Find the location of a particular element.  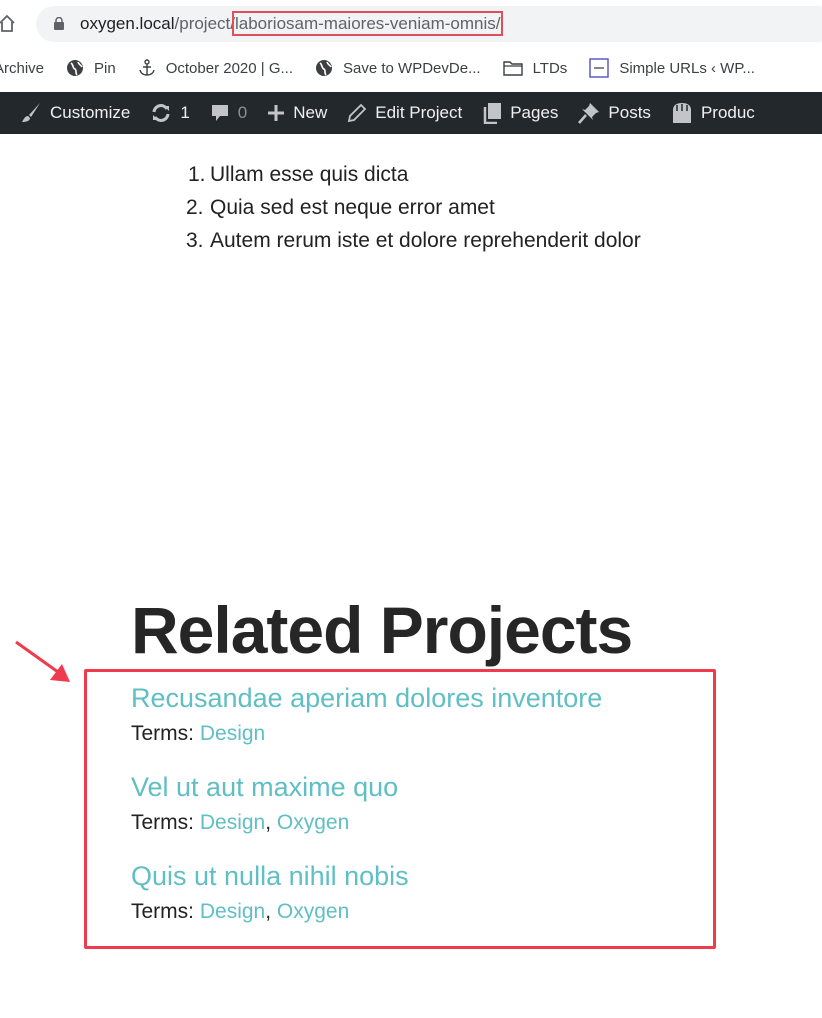

bookmark-label: Archive is located at coordinates (22, 68).